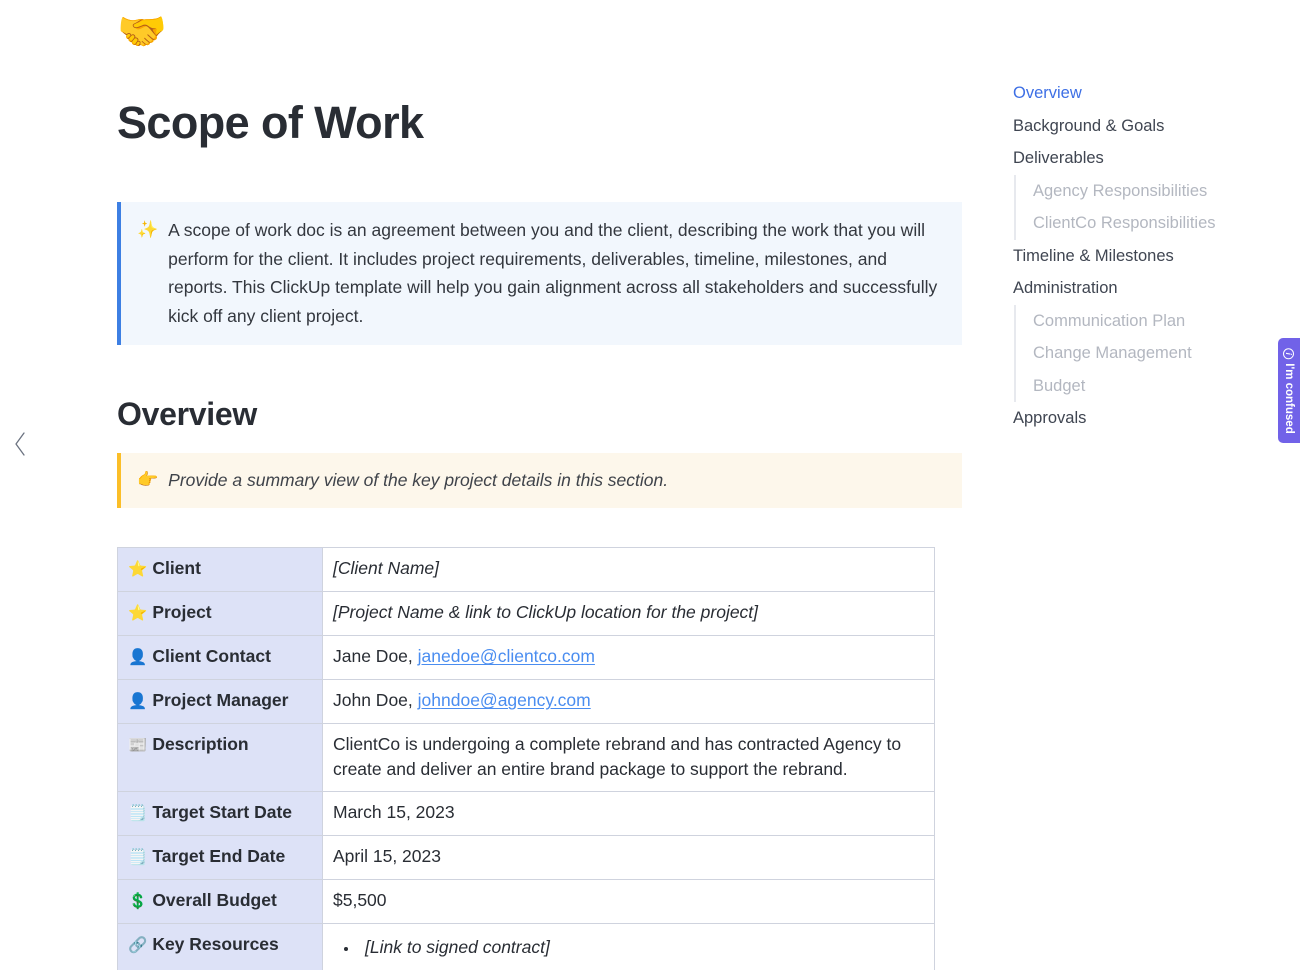 The image size is (1300, 970). I want to click on table-row-value: [Client Name], so click(628, 570).